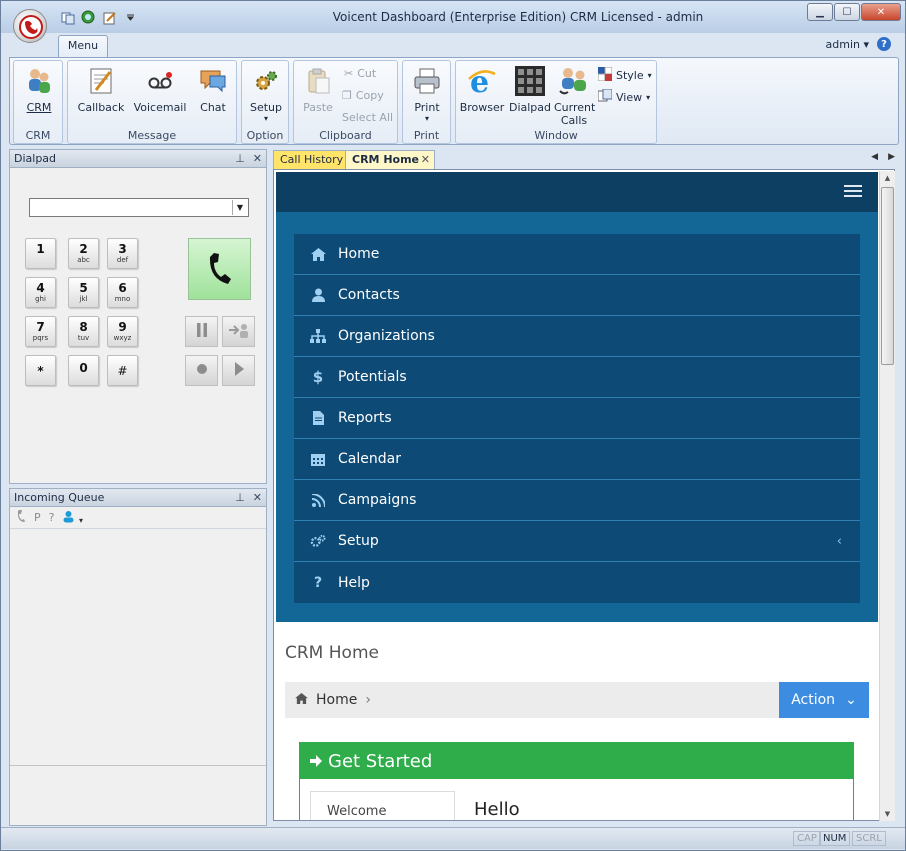 The image size is (906, 851). Describe the element at coordinates (21, 517) in the screenshot. I see `answer-phone-icon` at that location.